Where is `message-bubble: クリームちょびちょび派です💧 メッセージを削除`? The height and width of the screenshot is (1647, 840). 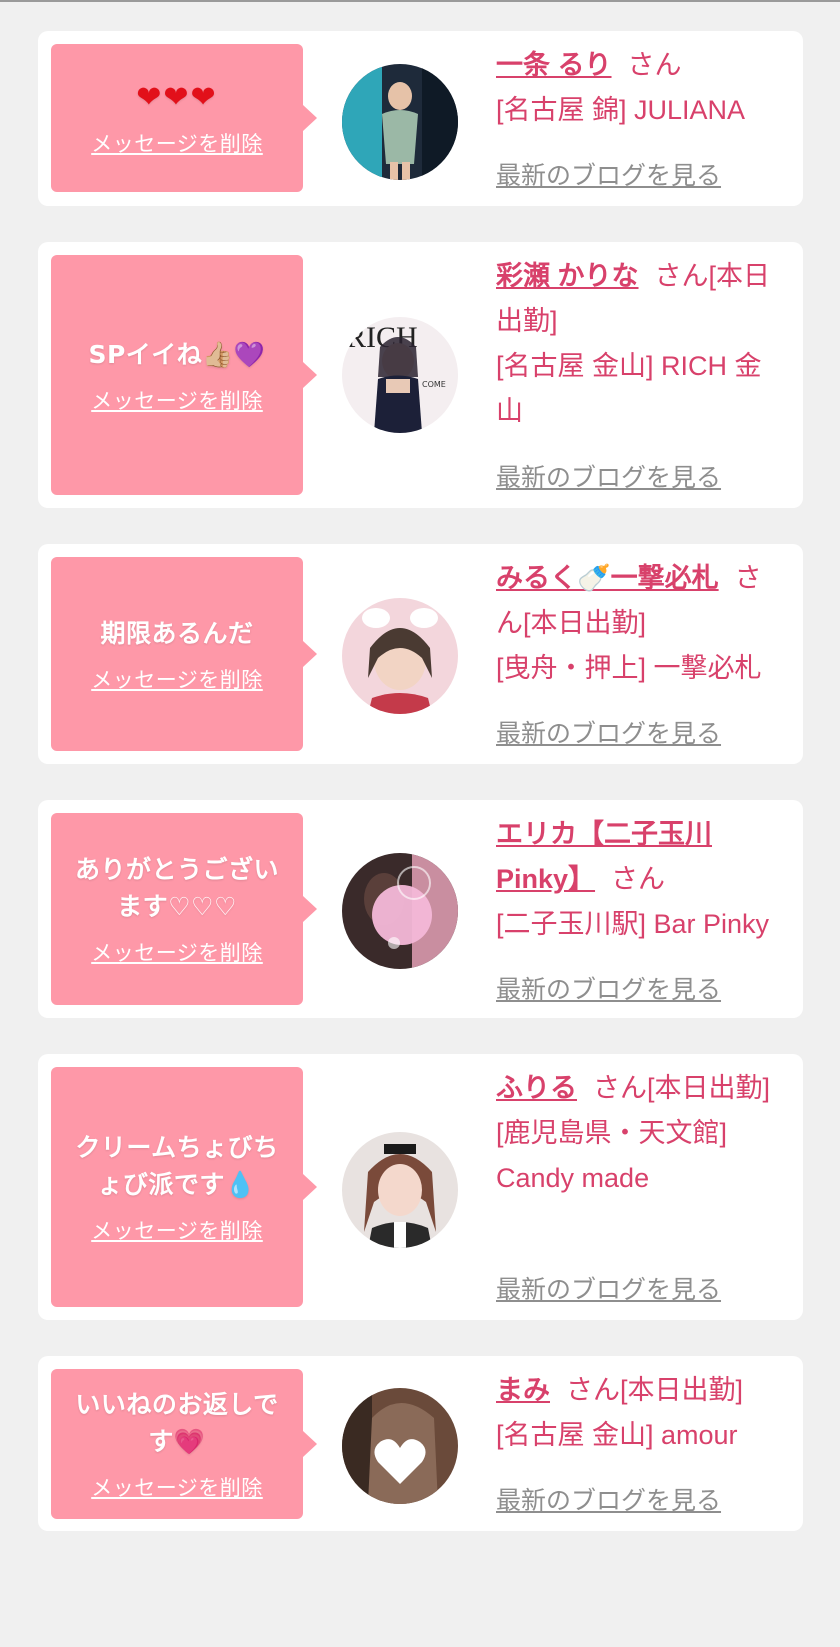
message-bubble: クリームちょびちょび派です💧 メッセージを削除 is located at coordinates (184, 1187).